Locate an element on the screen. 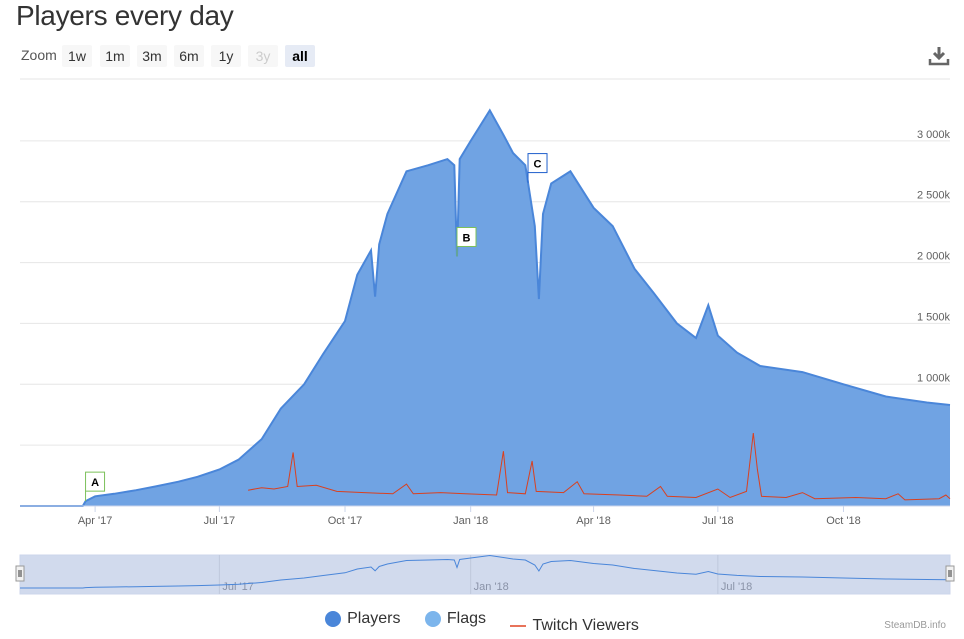  y-tick-label: 2 500k is located at coordinates (934, 196).